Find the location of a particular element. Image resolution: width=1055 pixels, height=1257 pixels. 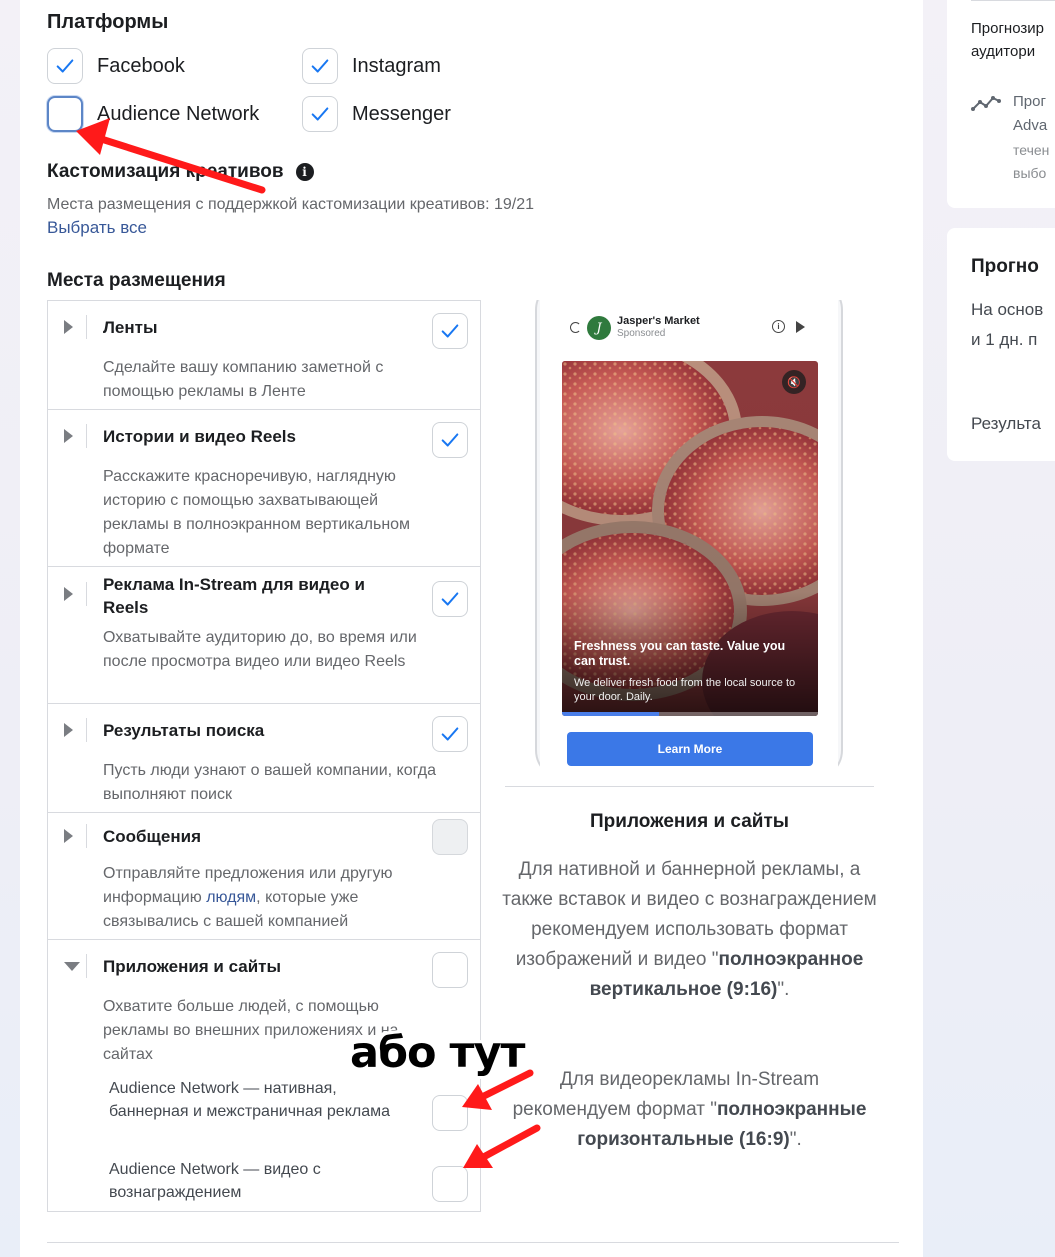

audience-network-checkbox is located at coordinates (65, 114).